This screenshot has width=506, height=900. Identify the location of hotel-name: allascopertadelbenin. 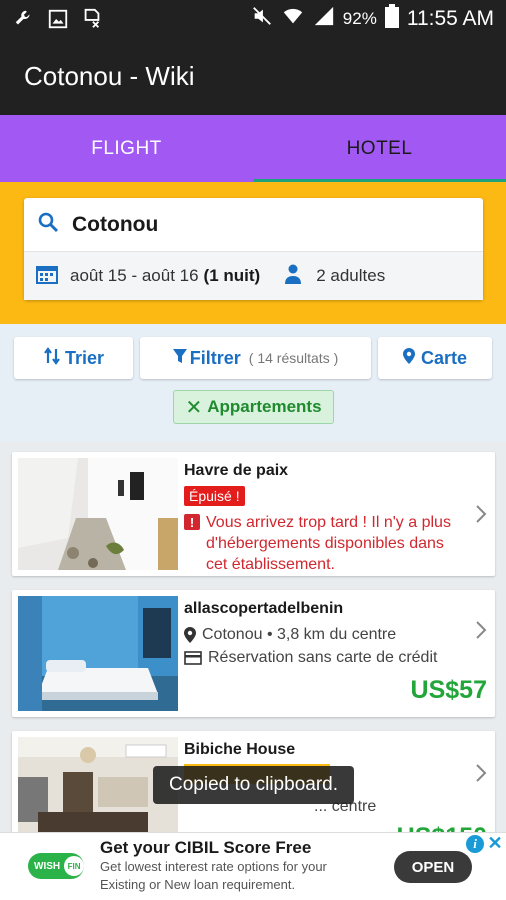
(264, 608).